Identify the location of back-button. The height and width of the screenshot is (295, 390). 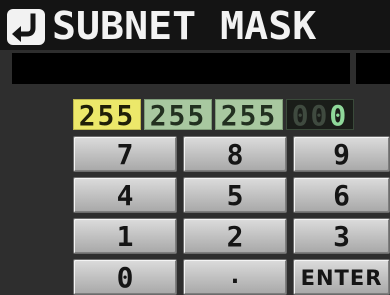
(26, 27).